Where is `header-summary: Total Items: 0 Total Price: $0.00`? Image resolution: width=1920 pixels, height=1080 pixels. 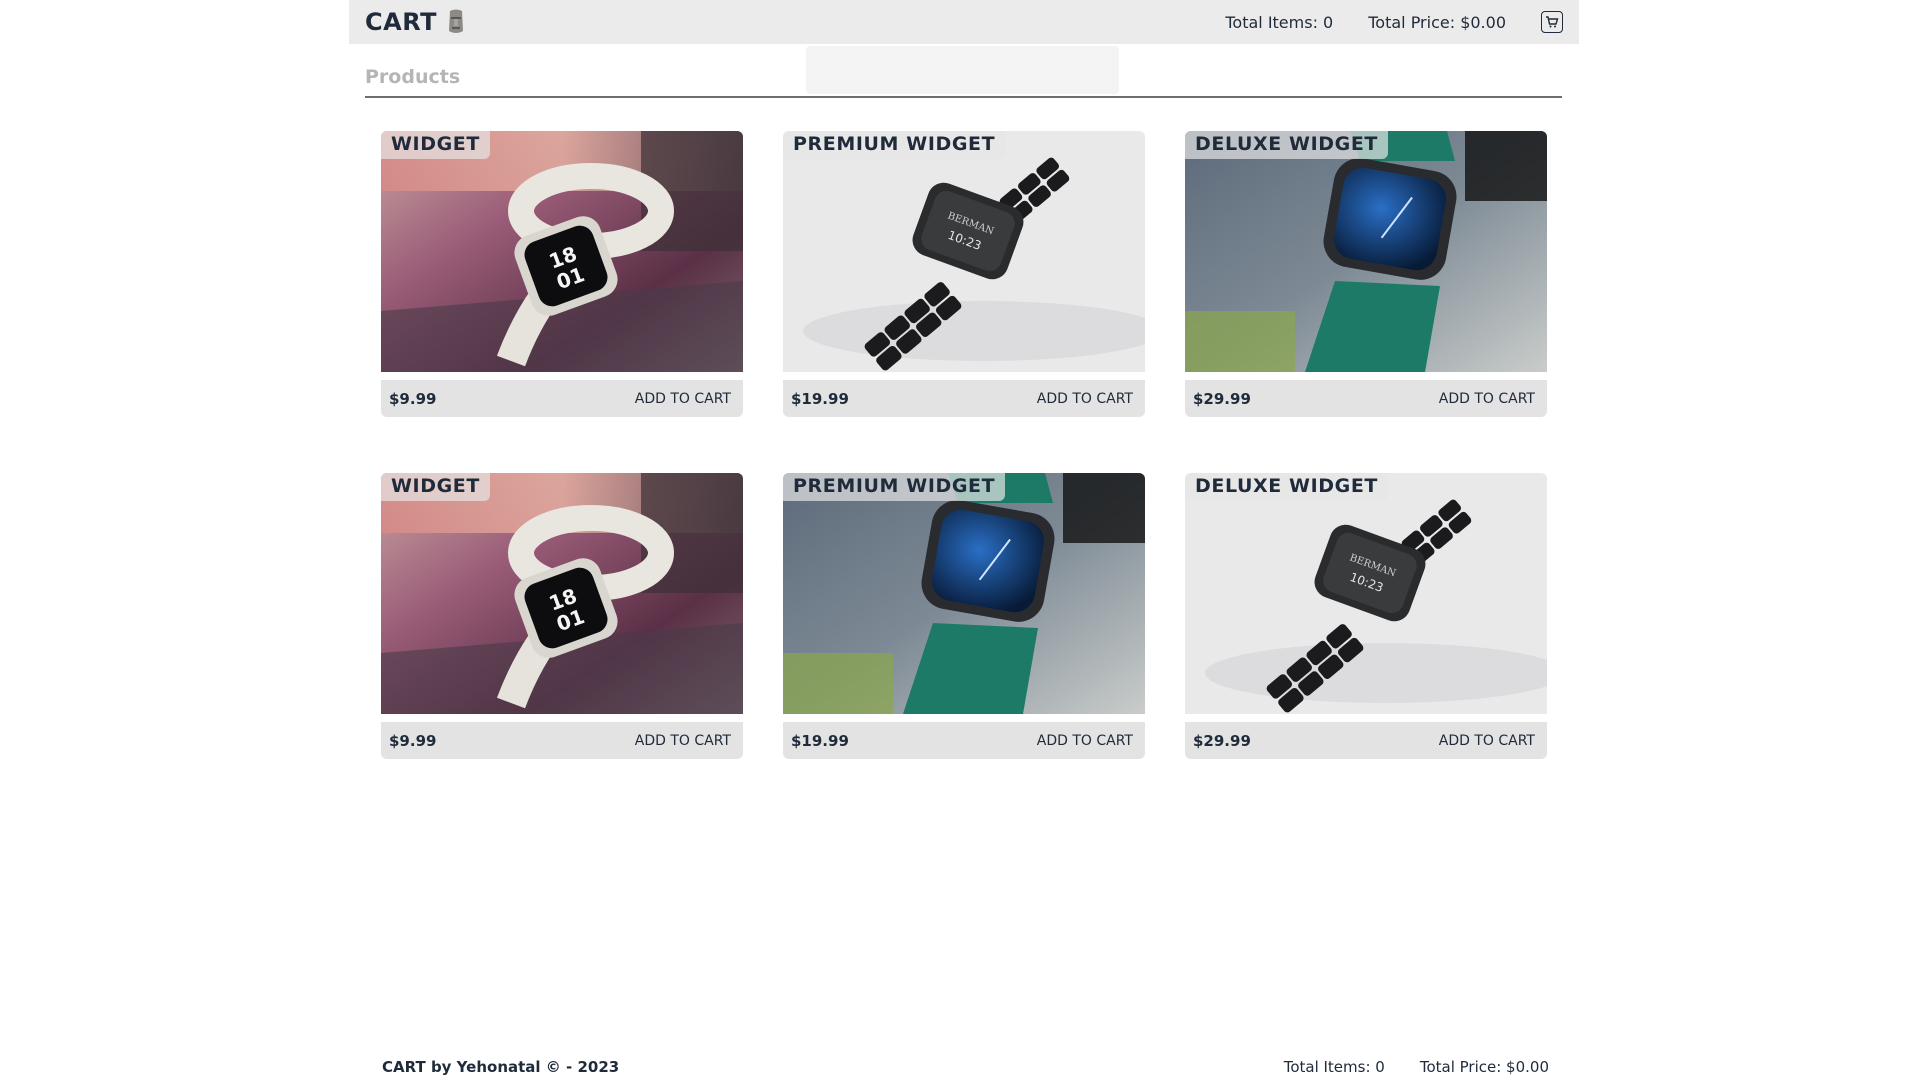
header-summary: Total Items: 0 Total Price: $0.00 is located at coordinates (1394, 22).